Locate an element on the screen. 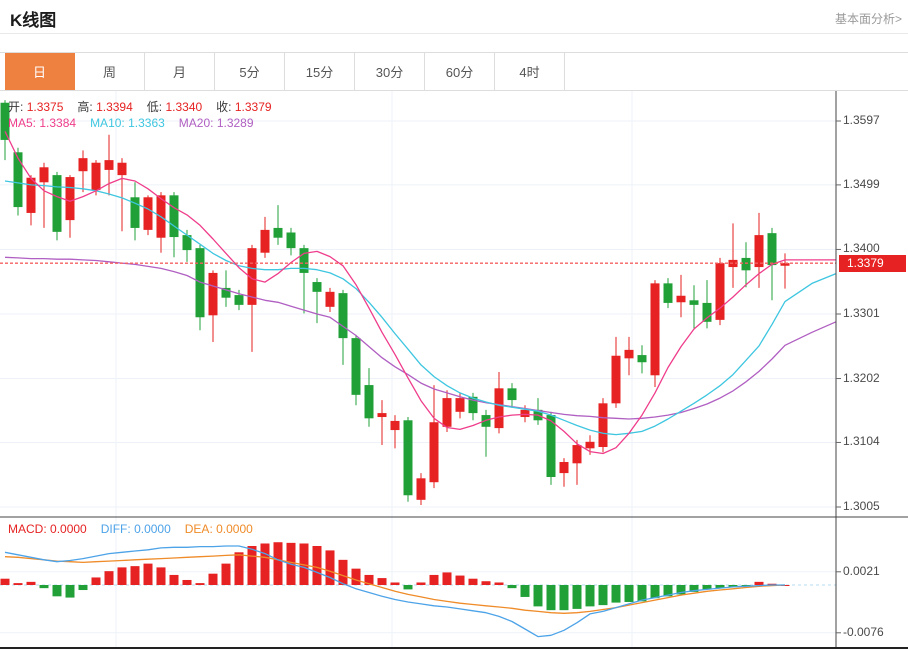 The image size is (908, 649). macd-tick-label: -0.0076 is located at coordinates (863, 631).